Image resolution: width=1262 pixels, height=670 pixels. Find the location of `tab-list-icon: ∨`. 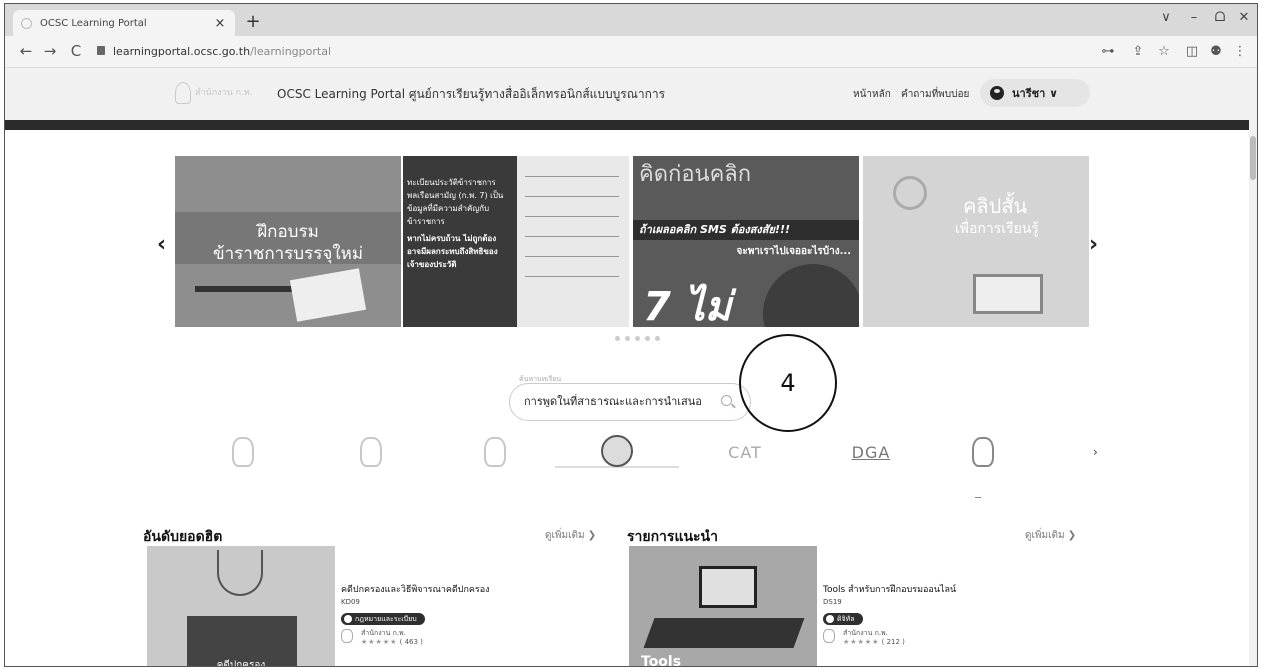

tab-list-icon: ∨ is located at coordinates (1166, 17).